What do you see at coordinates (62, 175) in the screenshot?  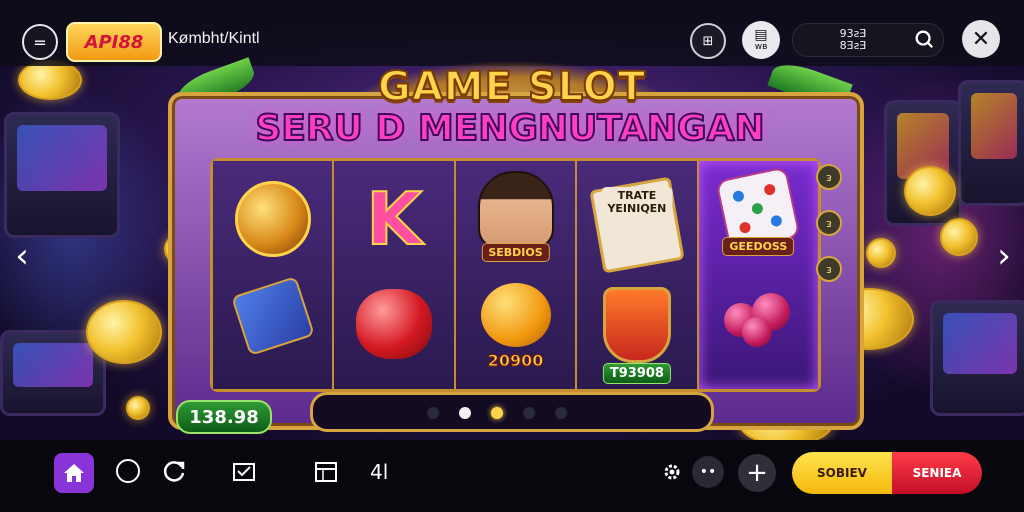 I see `slot-machine-left` at bounding box center [62, 175].